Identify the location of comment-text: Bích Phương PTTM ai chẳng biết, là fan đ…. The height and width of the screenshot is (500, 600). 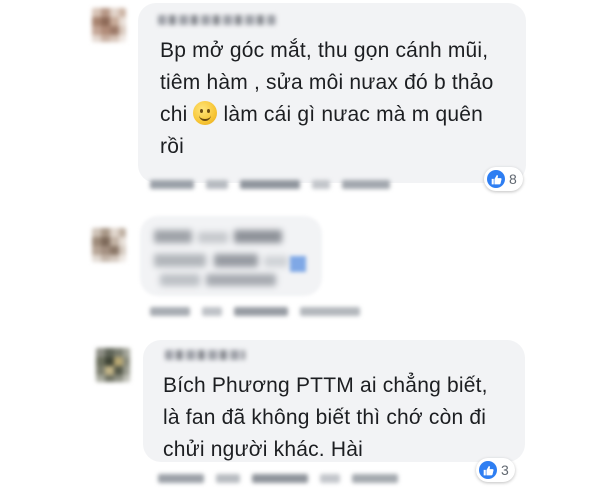
(325, 418).